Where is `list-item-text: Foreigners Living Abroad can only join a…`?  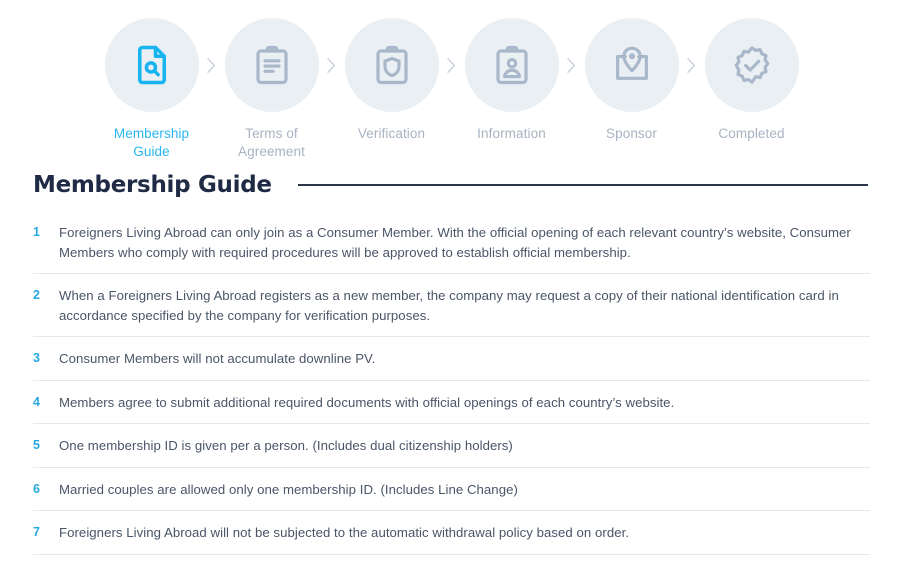
list-item-text: Foreigners Living Abroad can only join a… is located at coordinates (455, 242).